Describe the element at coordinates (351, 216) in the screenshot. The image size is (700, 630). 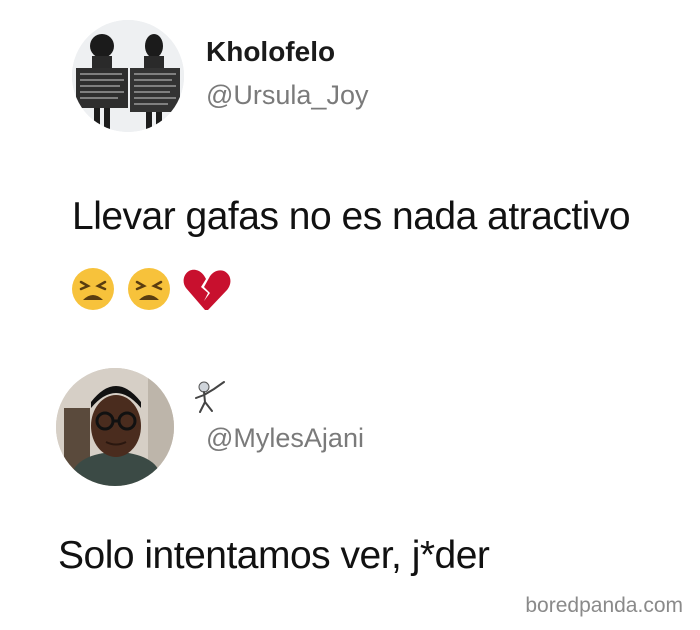
I see `tweet-text: Llevar gafas no es nada atractivo` at that location.